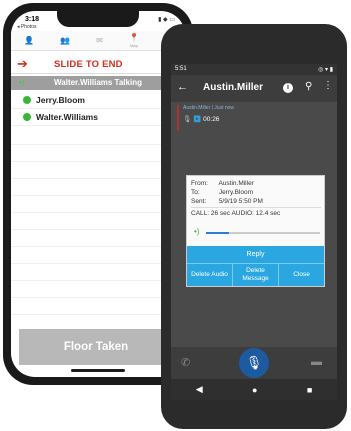 The height and width of the screenshot is (431, 351). I want to click on sent-value: 5/9/19 5:50 PM, so click(240, 201).